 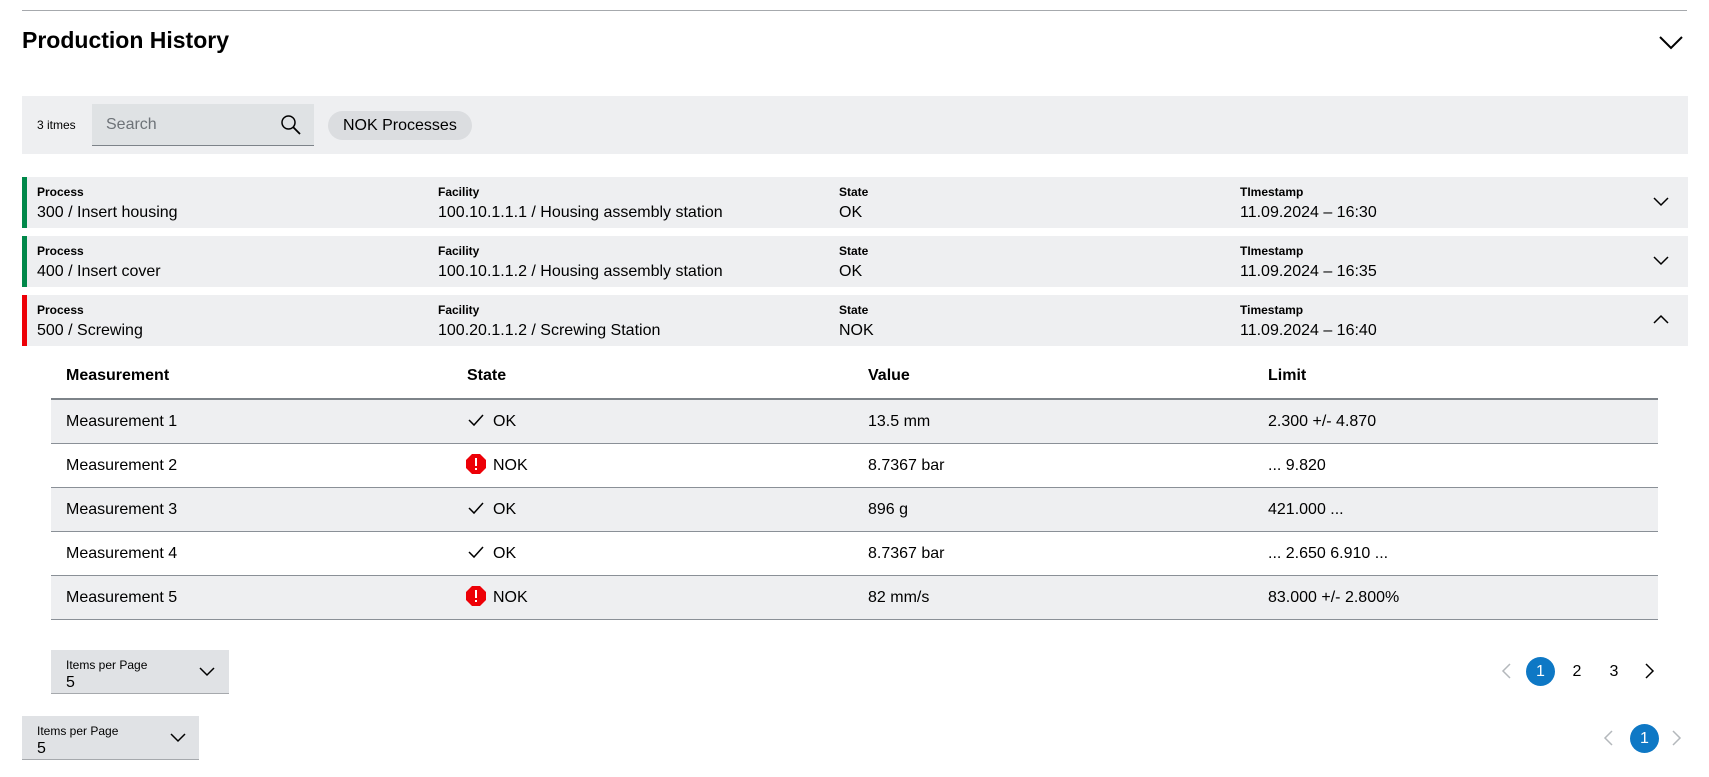 I want to click on items-per-page-label: Items per Page, so click(x=107, y=665).